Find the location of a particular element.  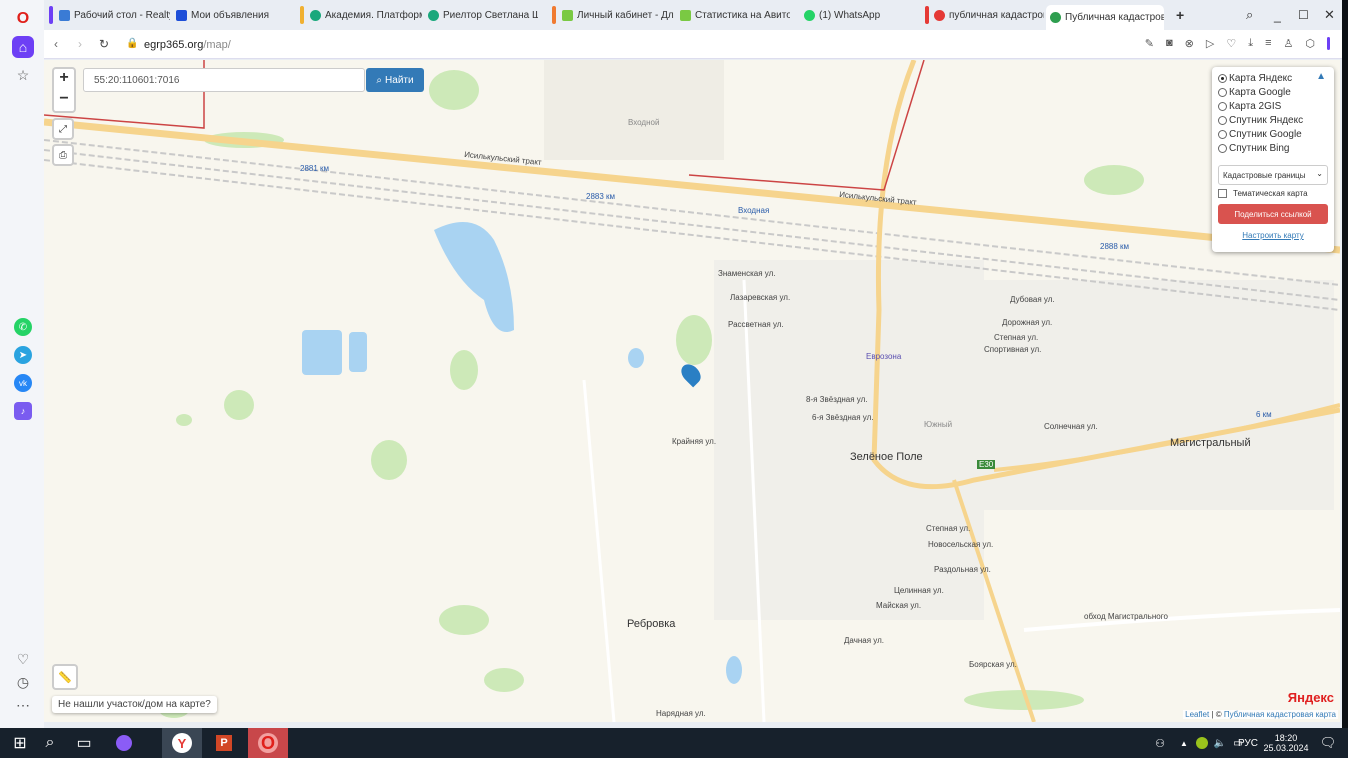

configure-map-link: Настроить карту is located at coordinates (1273, 235).